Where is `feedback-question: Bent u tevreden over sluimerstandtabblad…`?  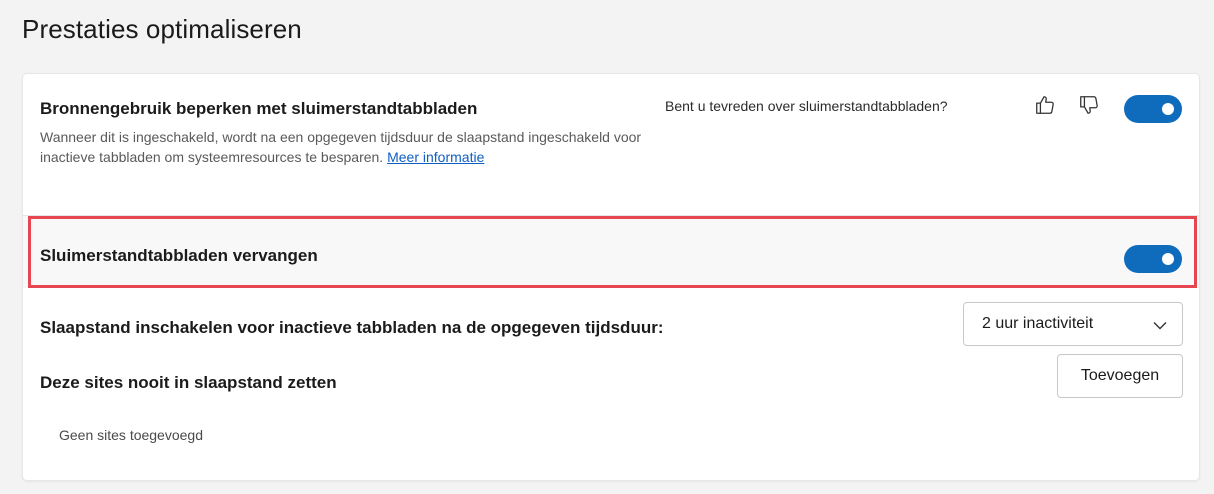
feedback-question: Bent u tevreden over sluimerstandtabblad… is located at coordinates (806, 106).